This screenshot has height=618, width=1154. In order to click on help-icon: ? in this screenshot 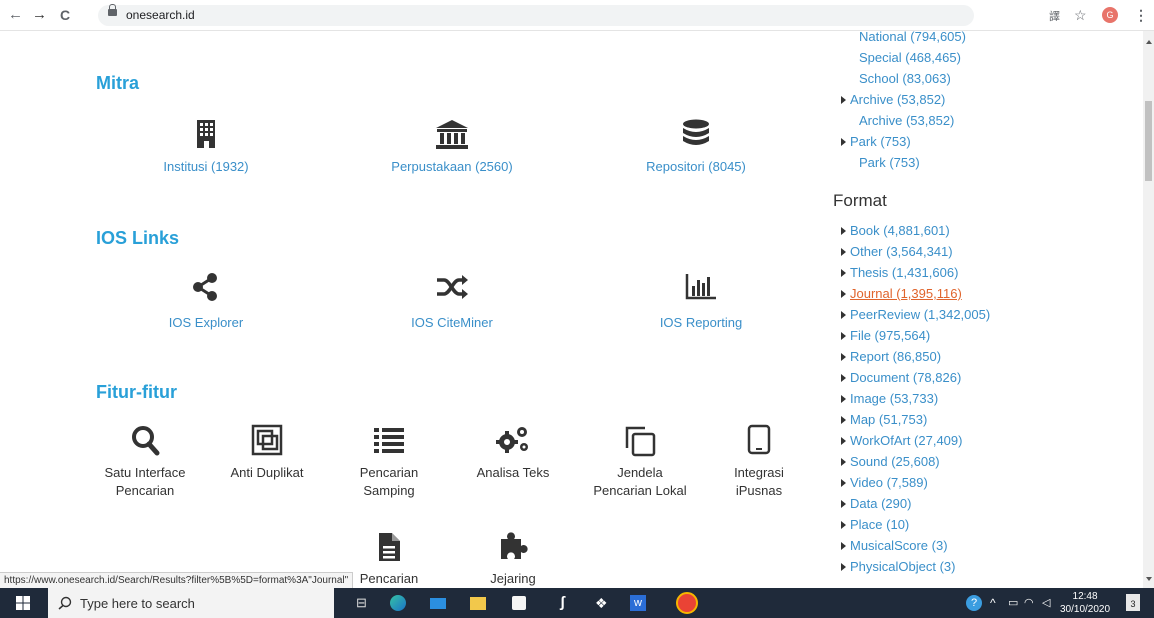, I will do `click(974, 603)`.